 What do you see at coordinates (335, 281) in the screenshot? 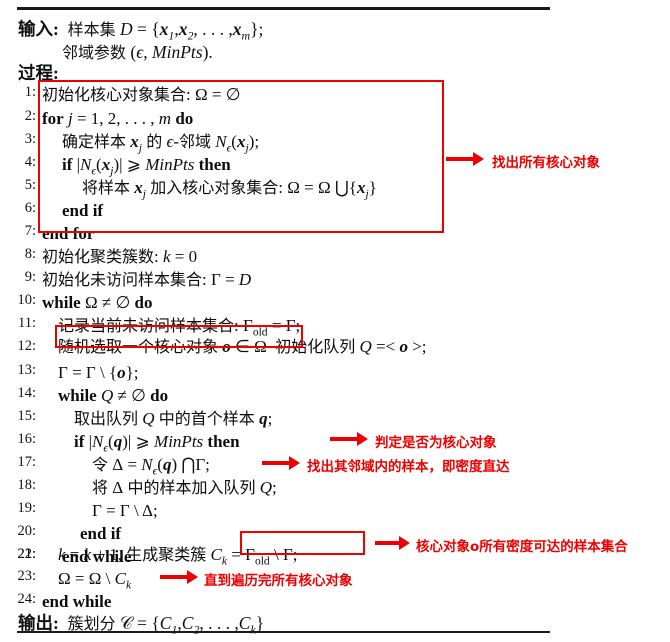
I see `code-line-9: 9: 初始化未访问样本集合: Γ = D` at bounding box center [335, 281].